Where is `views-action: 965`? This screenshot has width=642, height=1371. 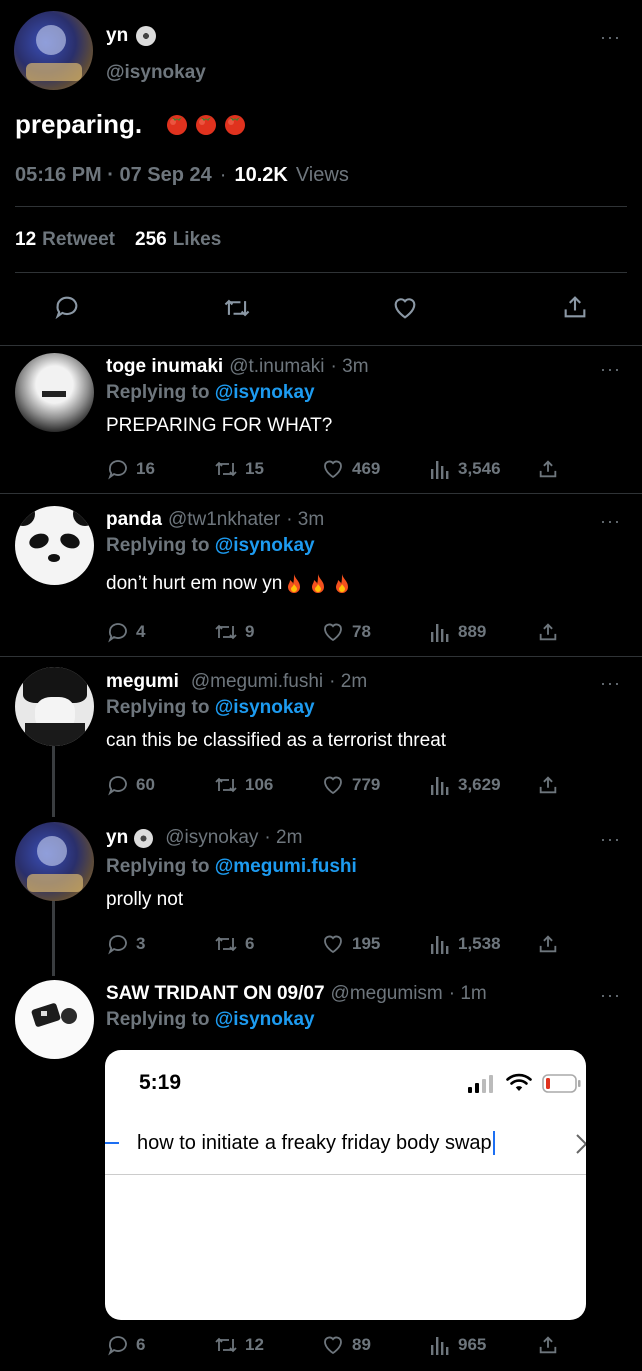
views-action: 965 is located at coordinates (458, 1345).